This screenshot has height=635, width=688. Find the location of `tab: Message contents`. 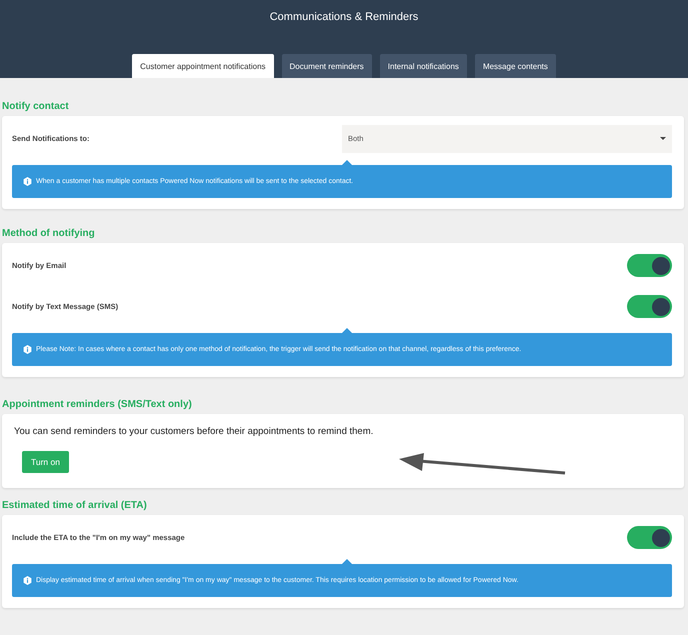

tab: Message contents is located at coordinates (515, 66).